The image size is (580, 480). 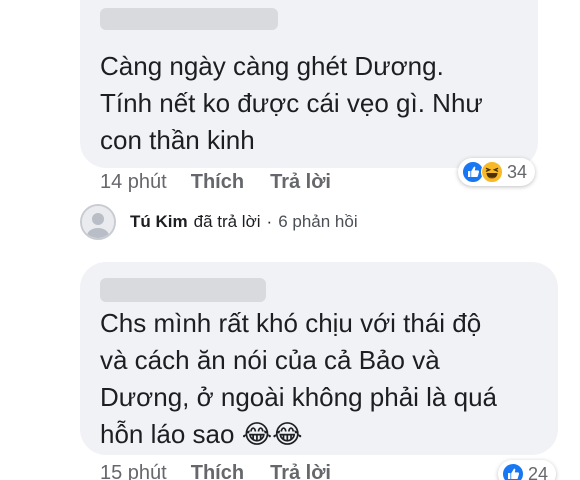 I want to click on reply-summary-text: đã trả lời, so click(x=227, y=221).